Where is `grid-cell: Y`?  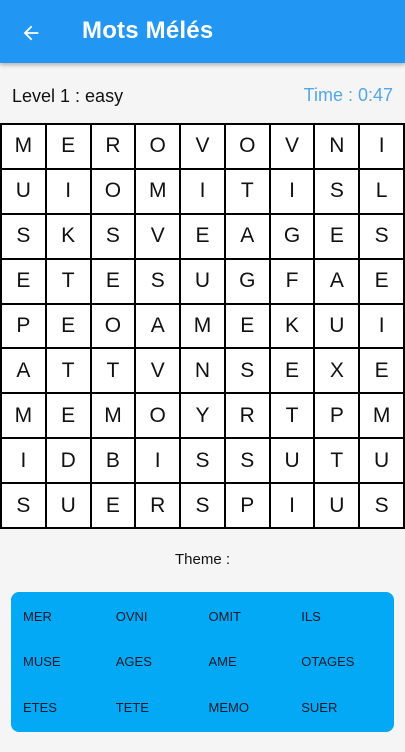 grid-cell: Y is located at coordinates (203, 417).